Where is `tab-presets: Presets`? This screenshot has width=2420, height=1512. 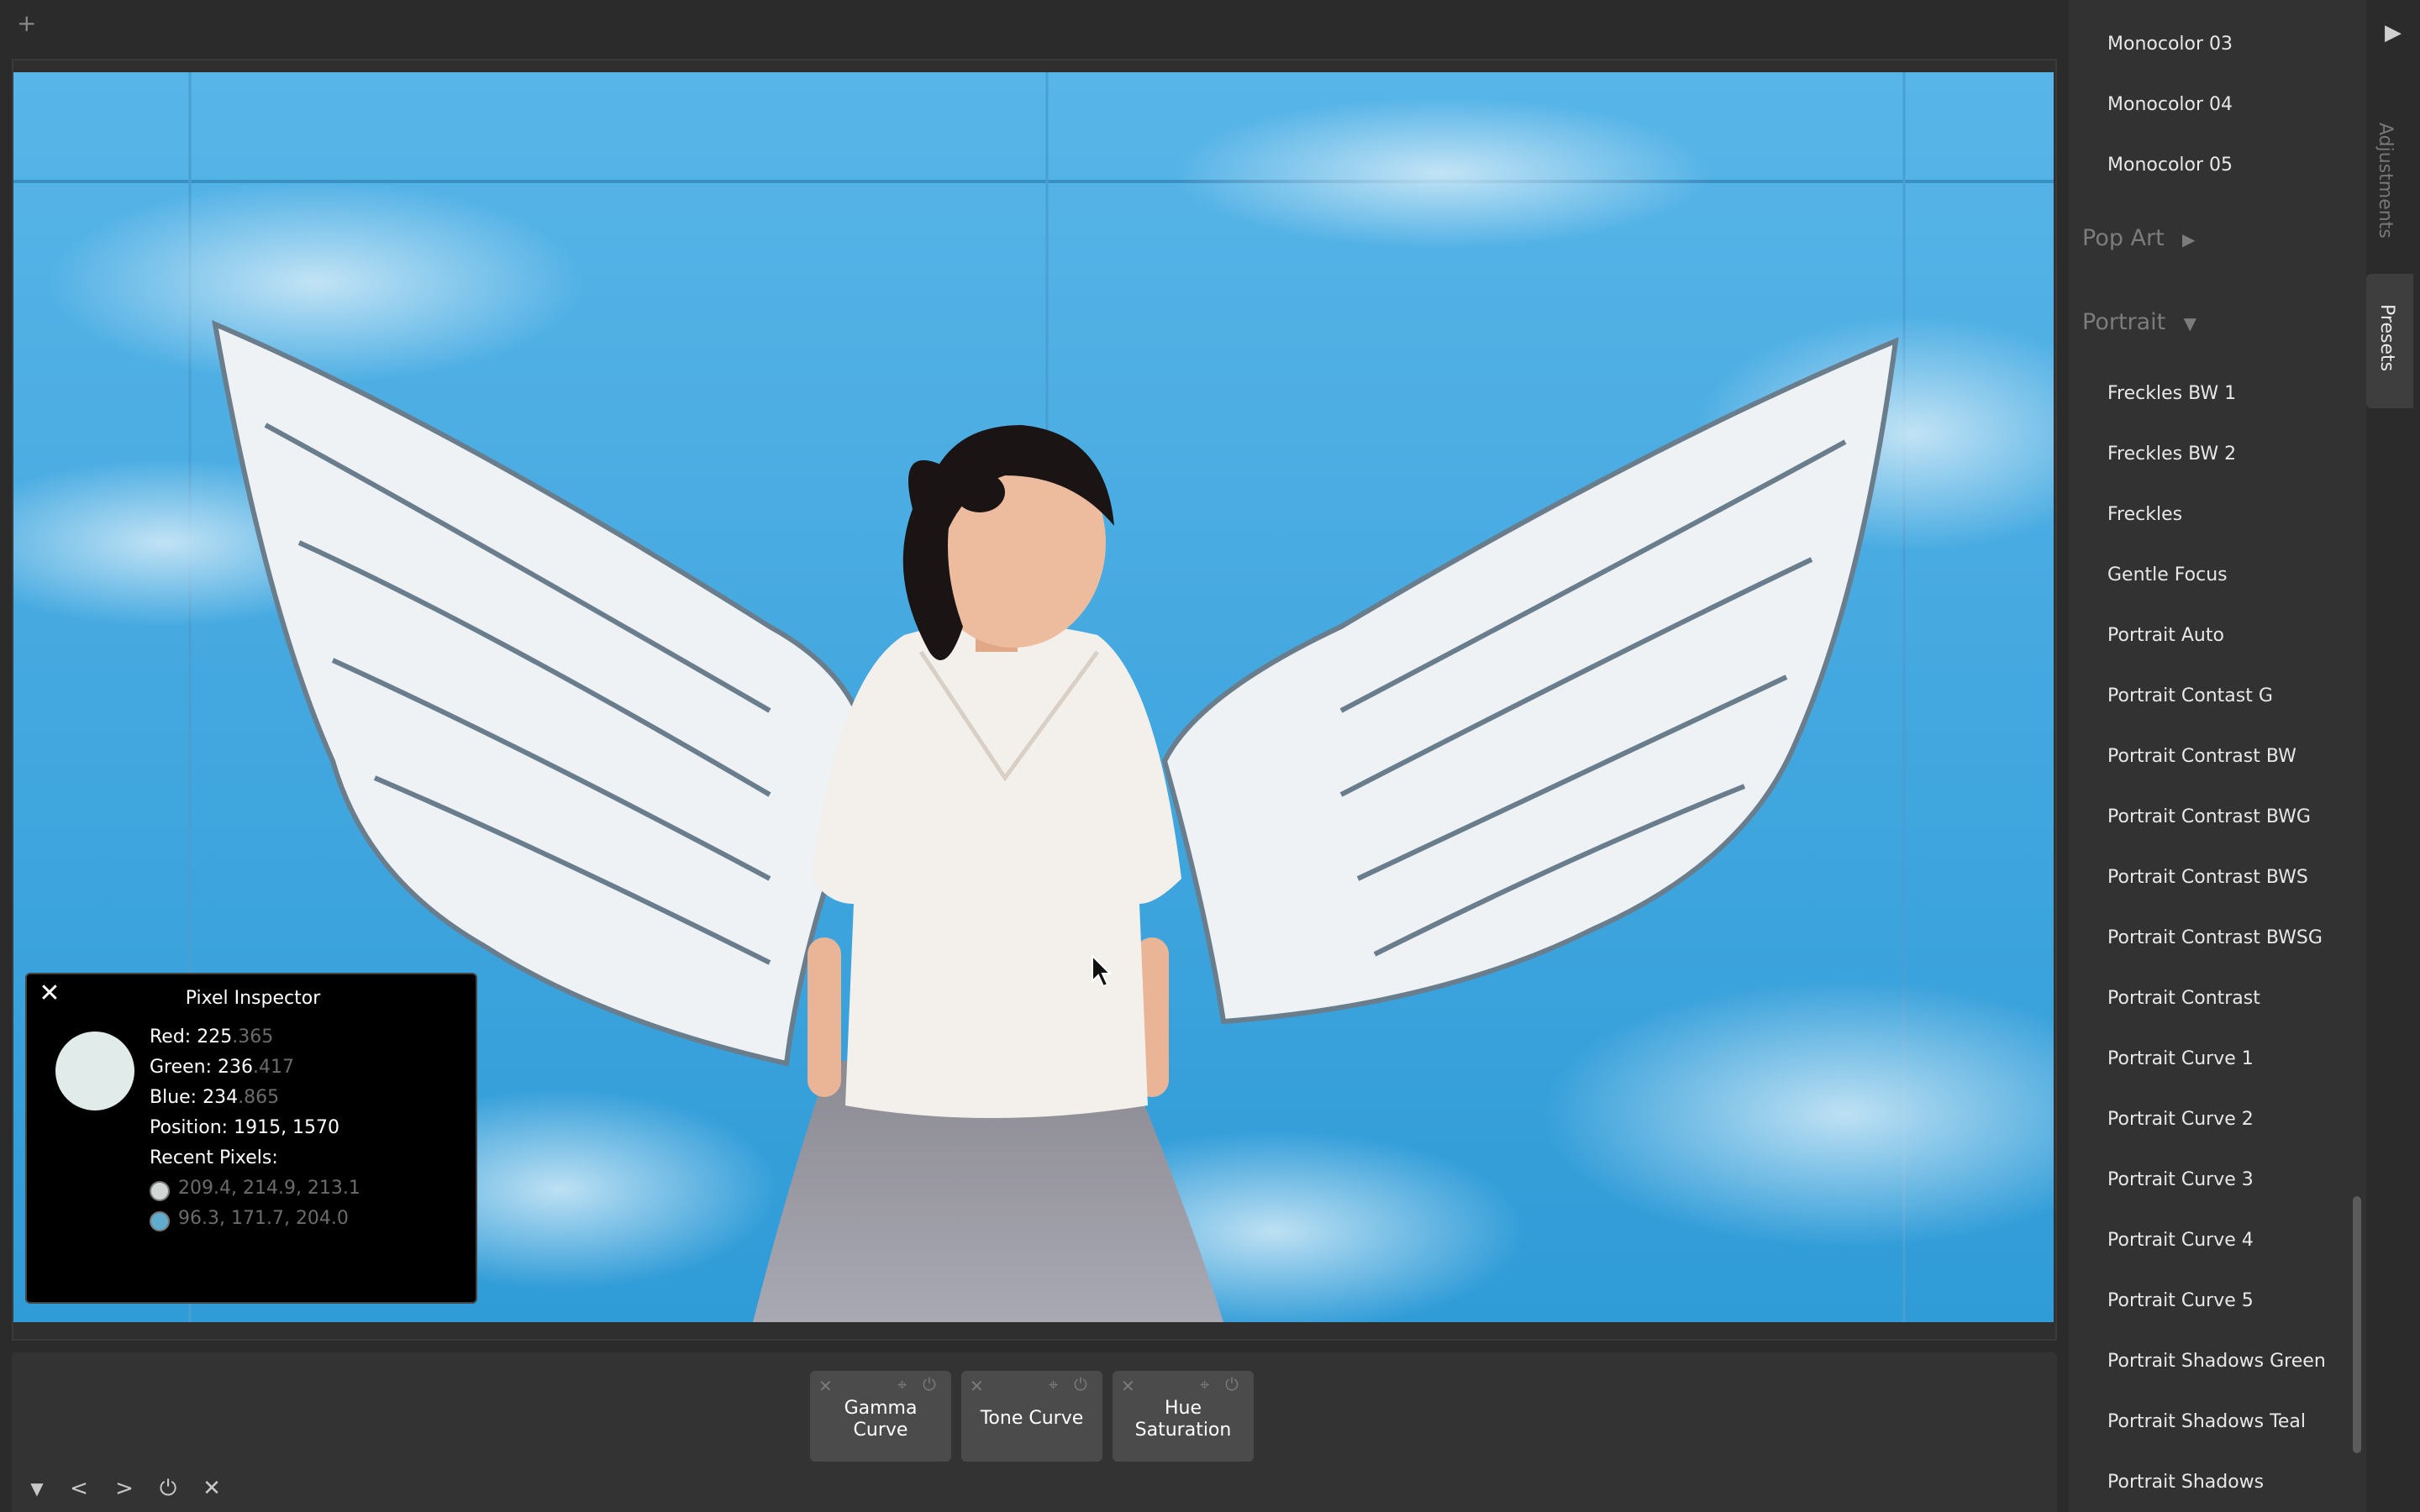
tab-presets: Presets is located at coordinates (2387, 337).